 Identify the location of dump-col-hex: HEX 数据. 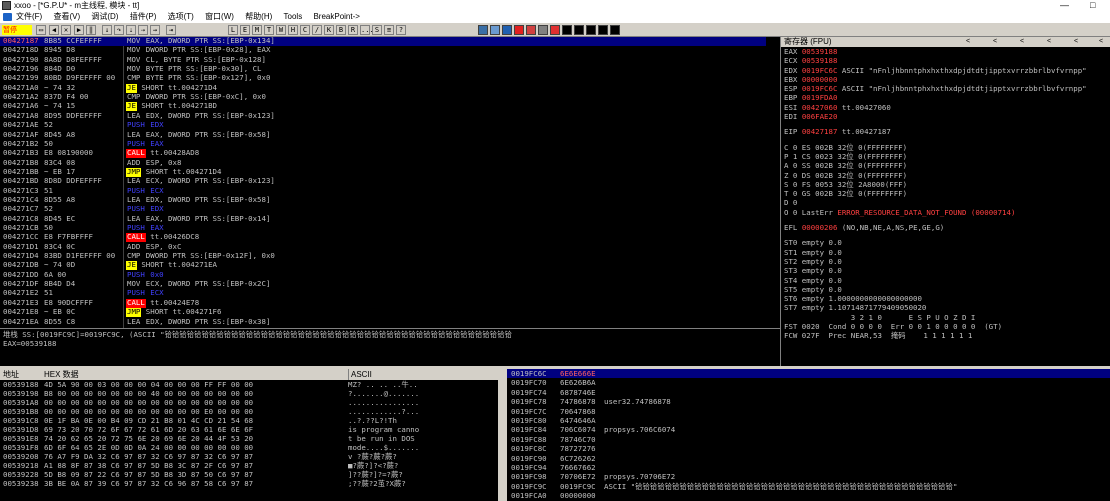
(61, 374).